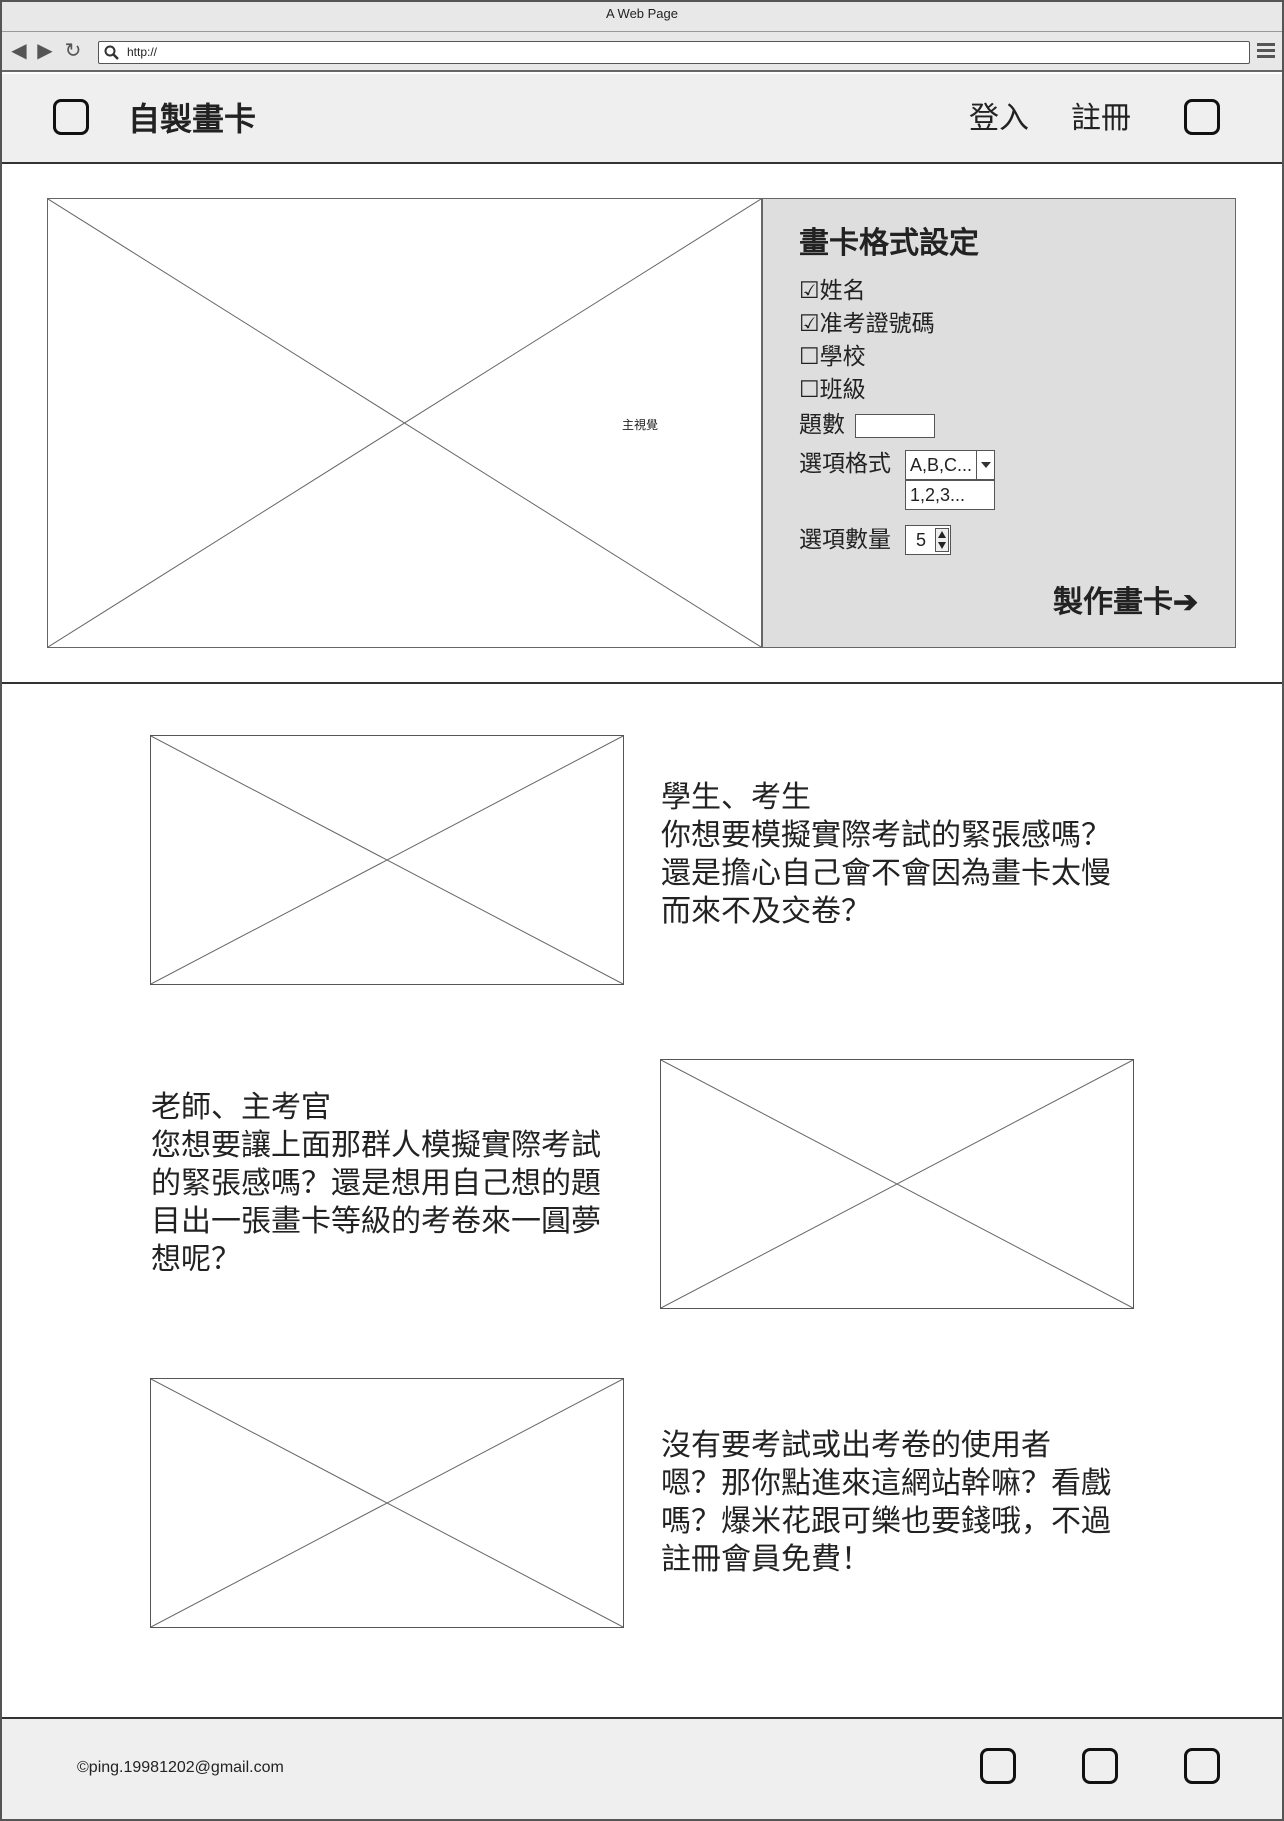 The height and width of the screenshot is (1821, 1284). What do you see at coordinates (842, 357) in the screenshot?
I see `checkbox-label: 學校` at bounding box center [842, 357].